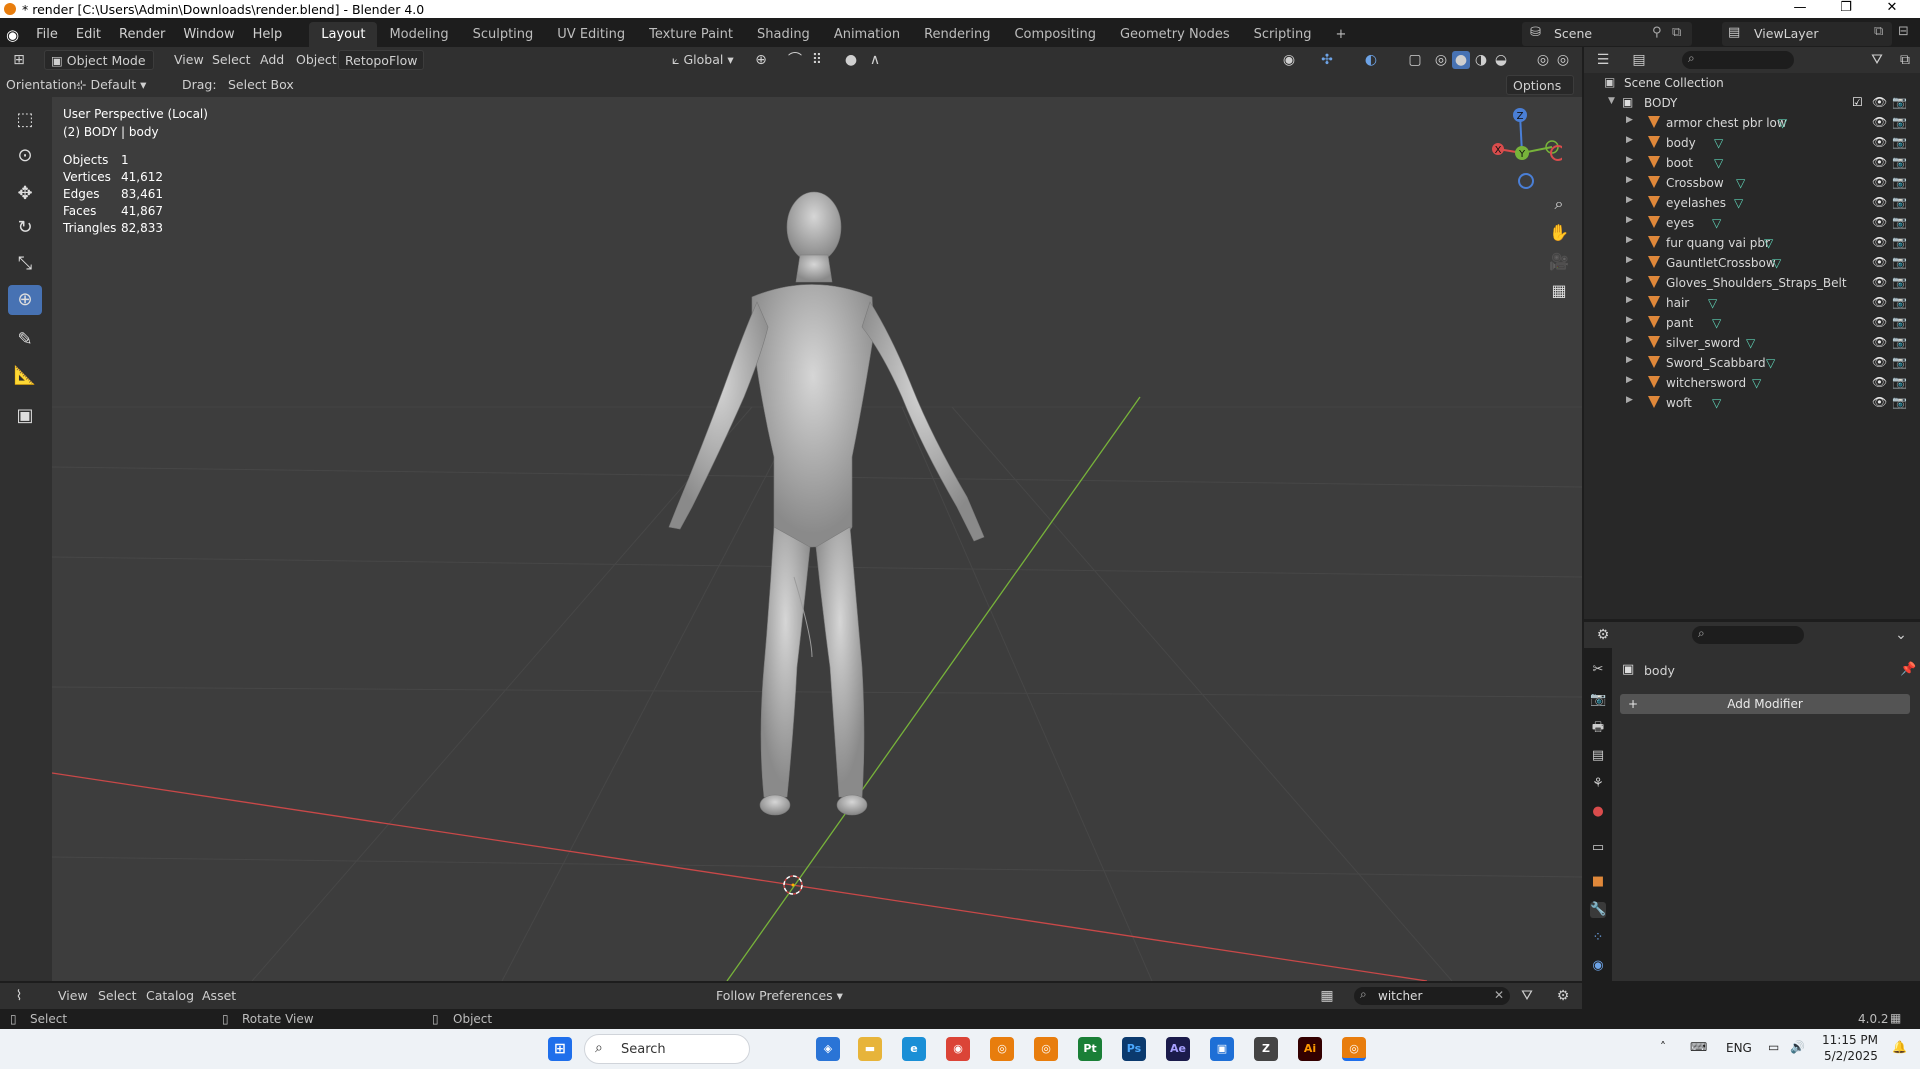 The image size is (1920, 1069). Describe the element at coordinates (1611, 101) in the screenshot. I see `expand-chevron-icon: ▼` at that location.